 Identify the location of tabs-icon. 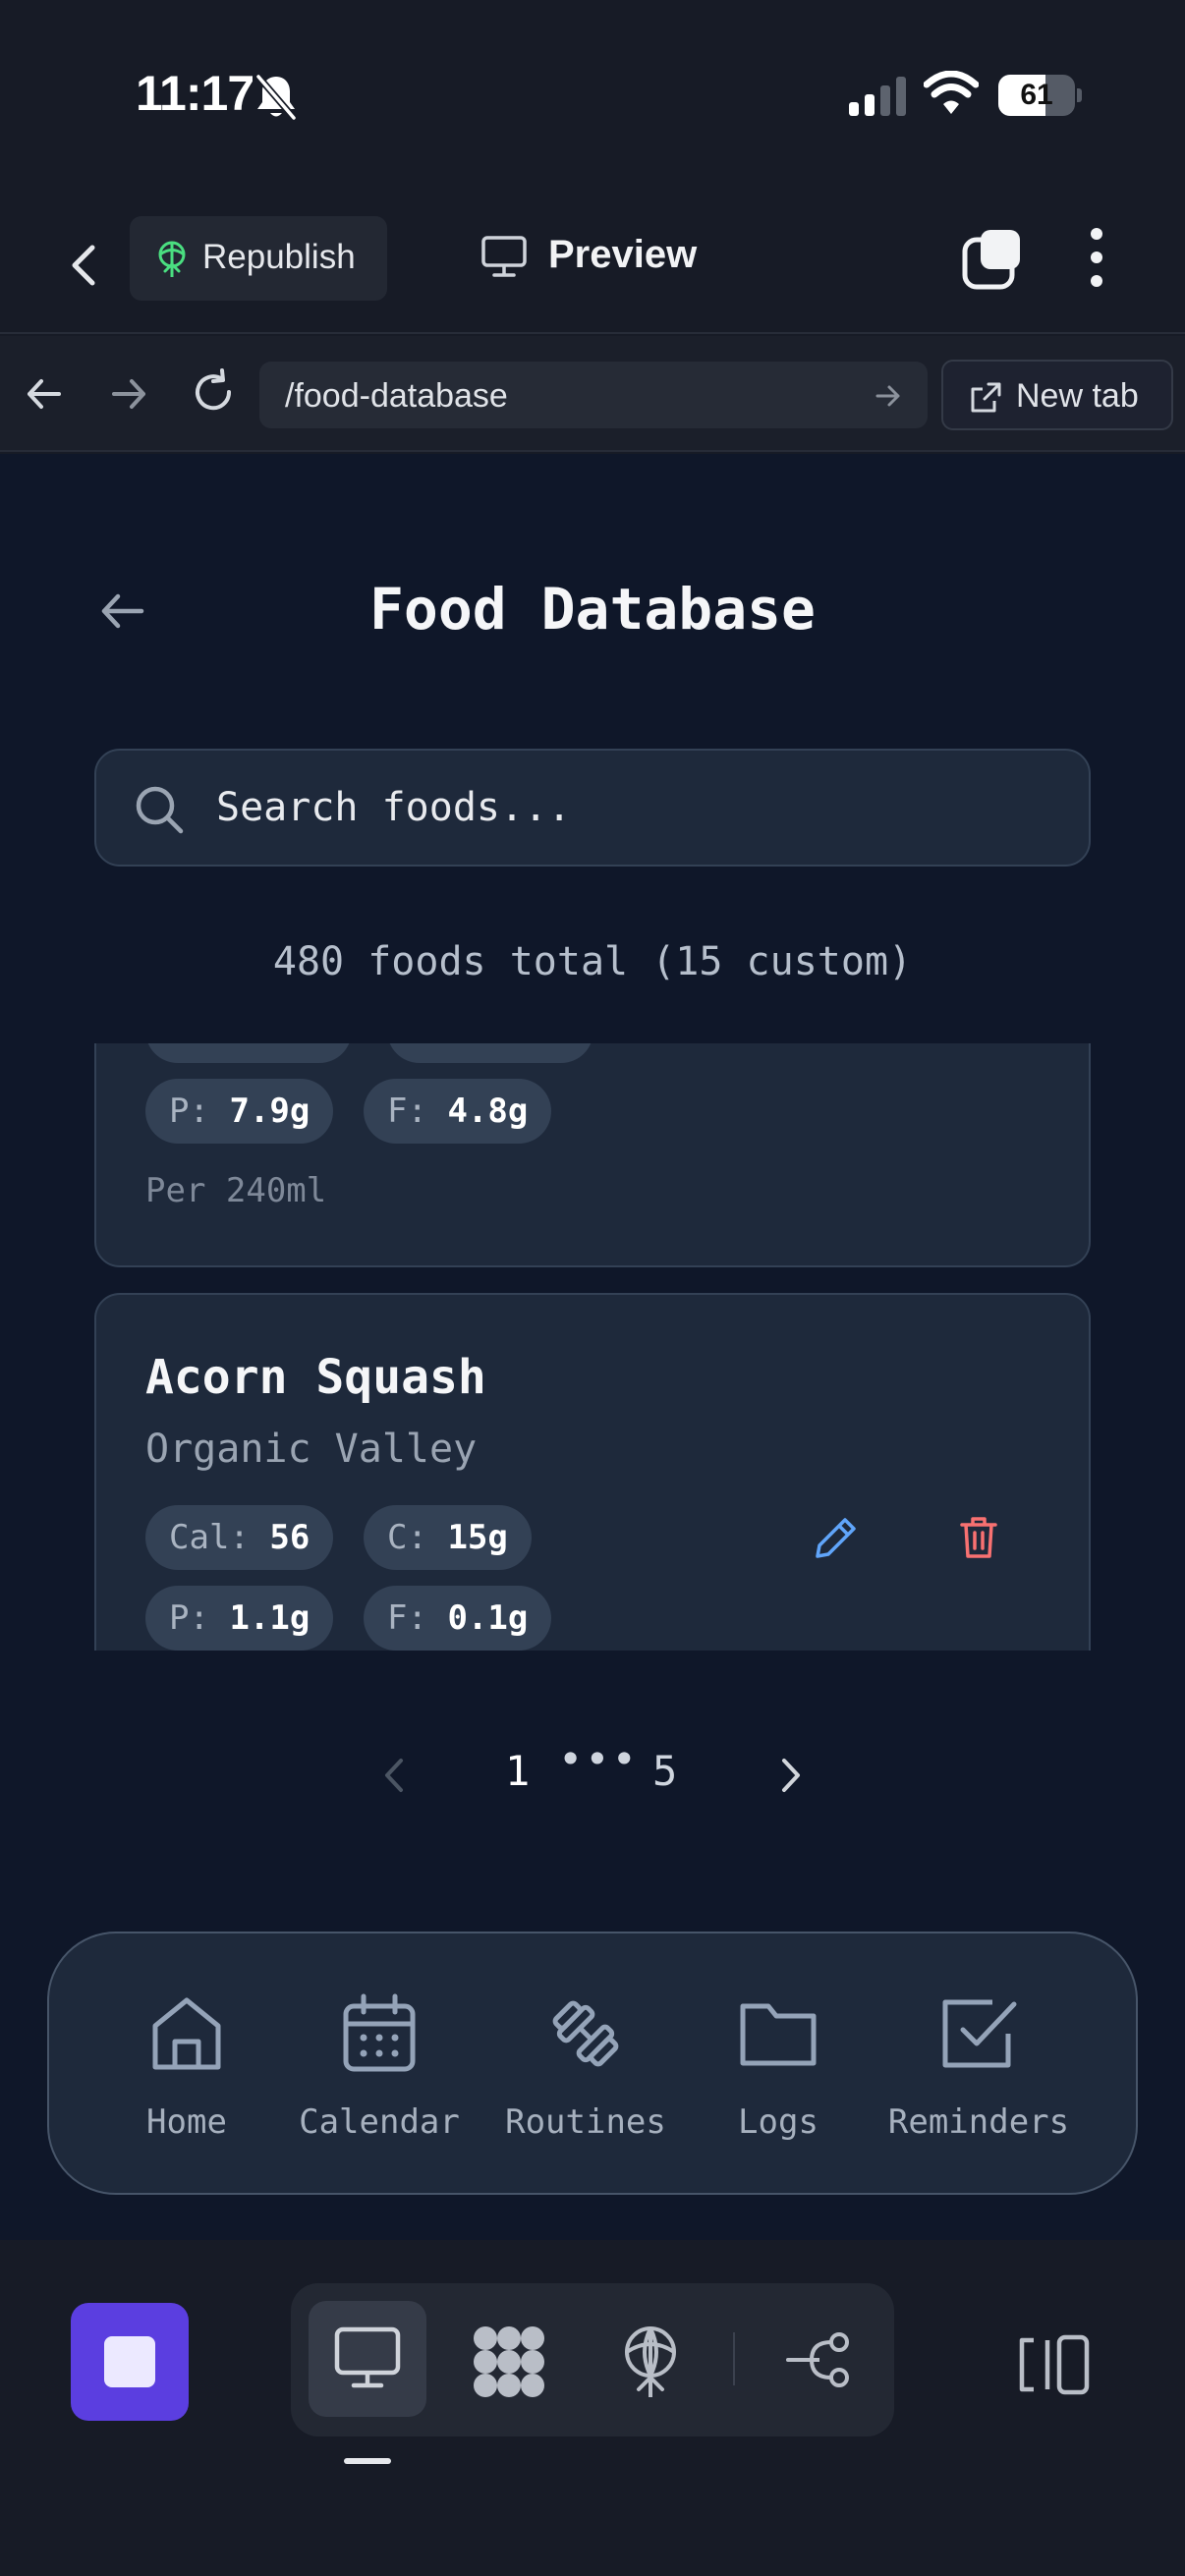
(993, 259).